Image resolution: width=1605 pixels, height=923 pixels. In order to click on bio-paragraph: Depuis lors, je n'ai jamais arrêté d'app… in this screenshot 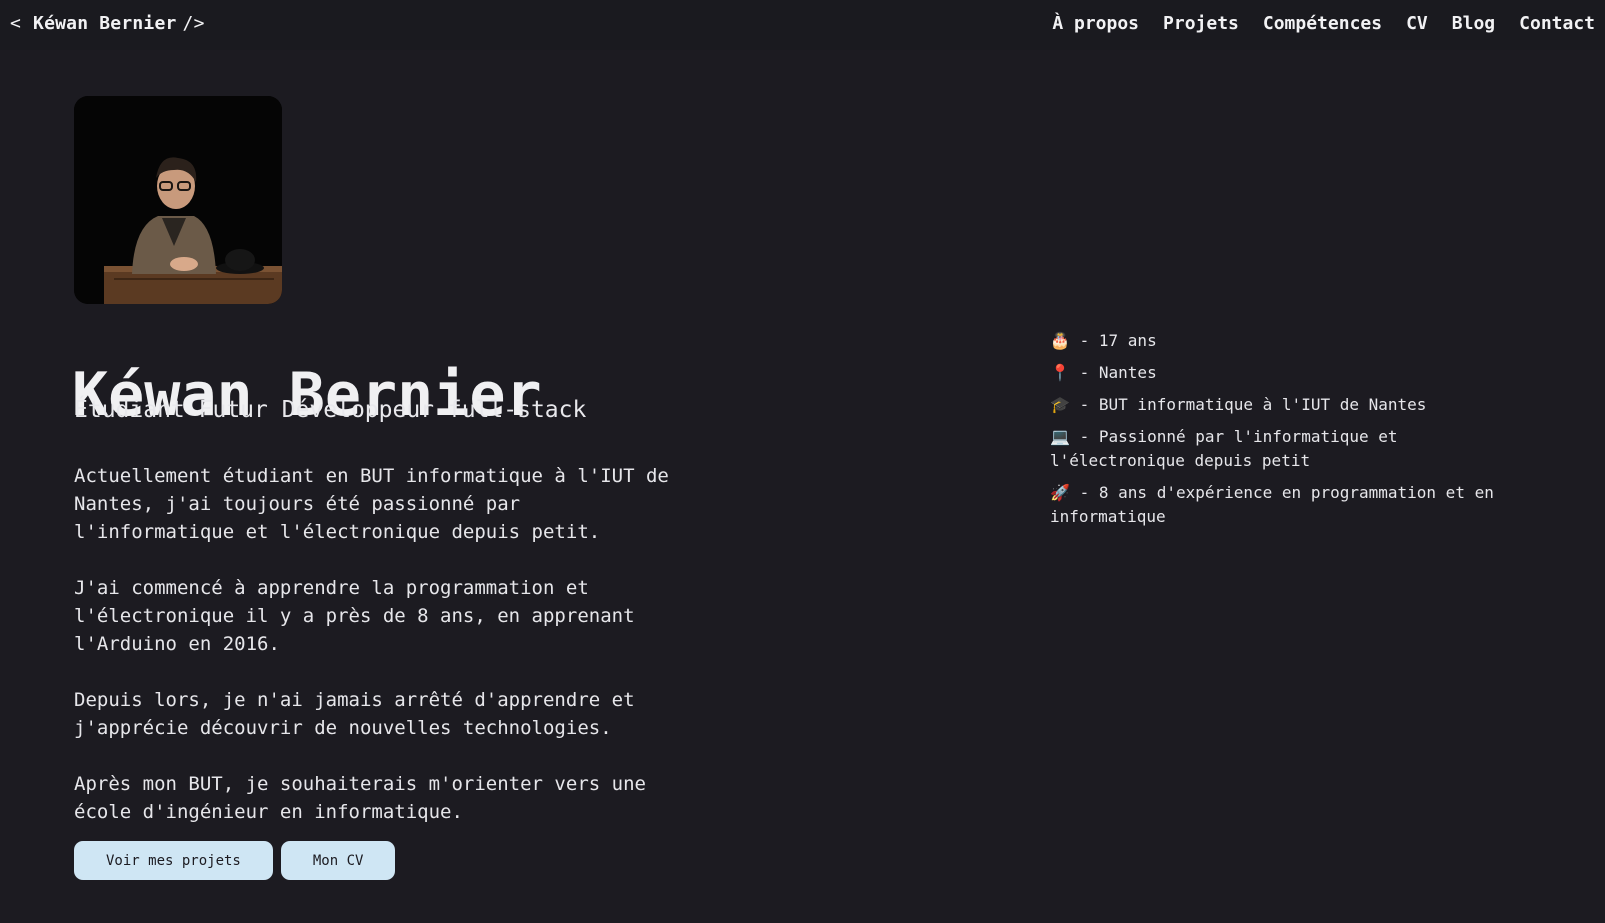, I will do `click(354, 714)`.